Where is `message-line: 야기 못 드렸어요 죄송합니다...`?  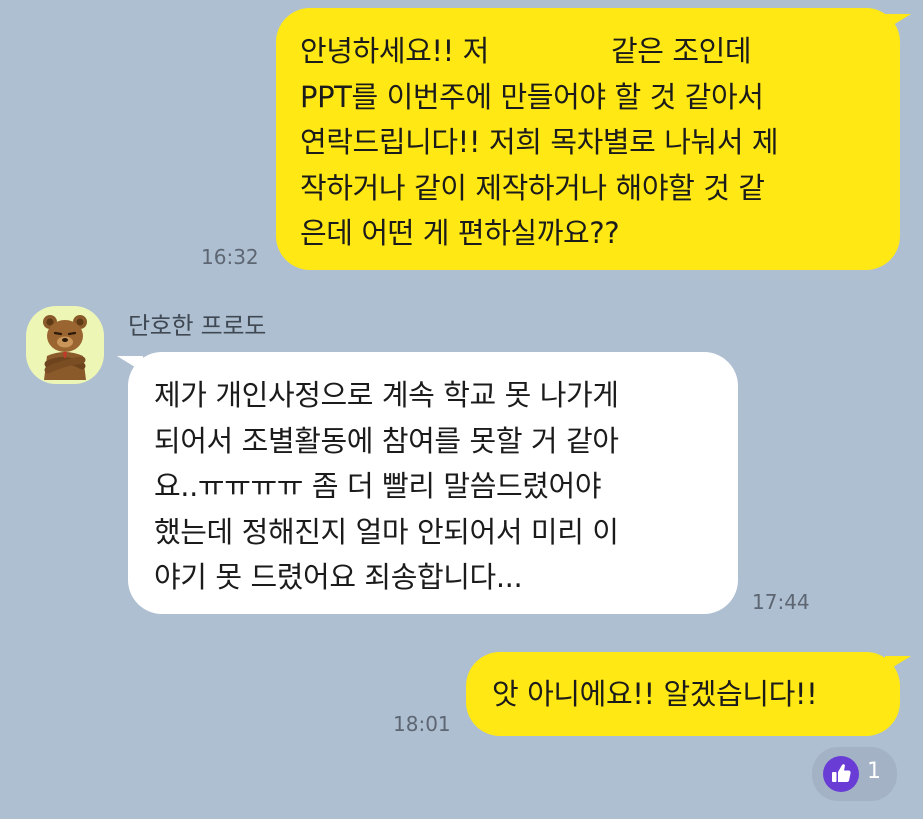
message-line: 야기 못 드렸어요 죄송합니다... is located at coordinates (338, 577).